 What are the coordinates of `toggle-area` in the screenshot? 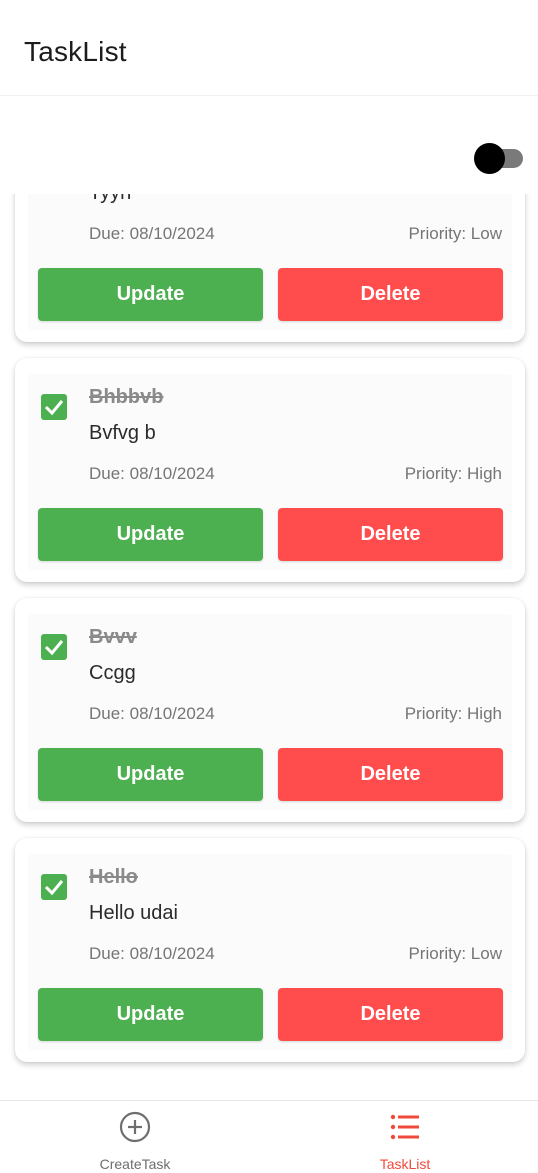 It's located at (269, 145).